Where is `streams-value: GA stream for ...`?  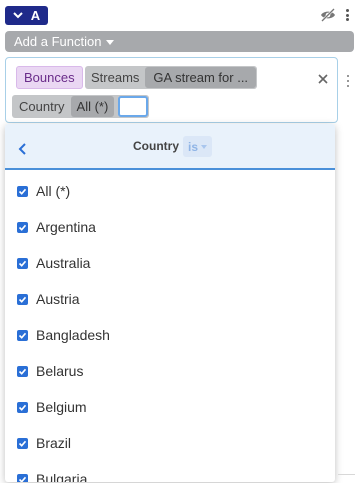 streams-value: GA stream for ... is located at coordinates (201, 77).